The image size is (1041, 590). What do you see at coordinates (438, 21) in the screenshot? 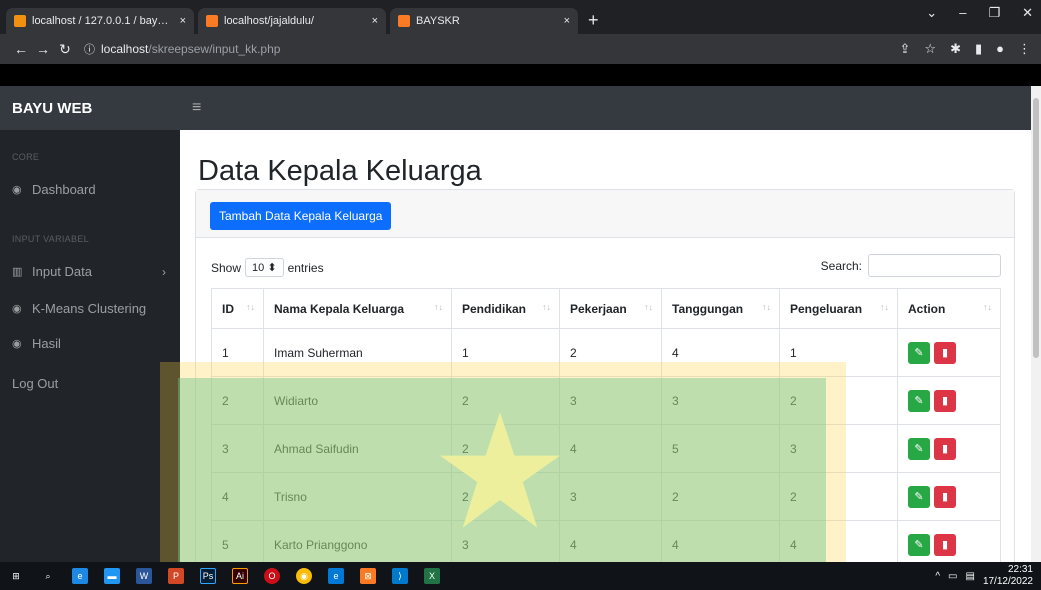
I see `tab-title: BAYSKR` at bounding box center [438, 21].